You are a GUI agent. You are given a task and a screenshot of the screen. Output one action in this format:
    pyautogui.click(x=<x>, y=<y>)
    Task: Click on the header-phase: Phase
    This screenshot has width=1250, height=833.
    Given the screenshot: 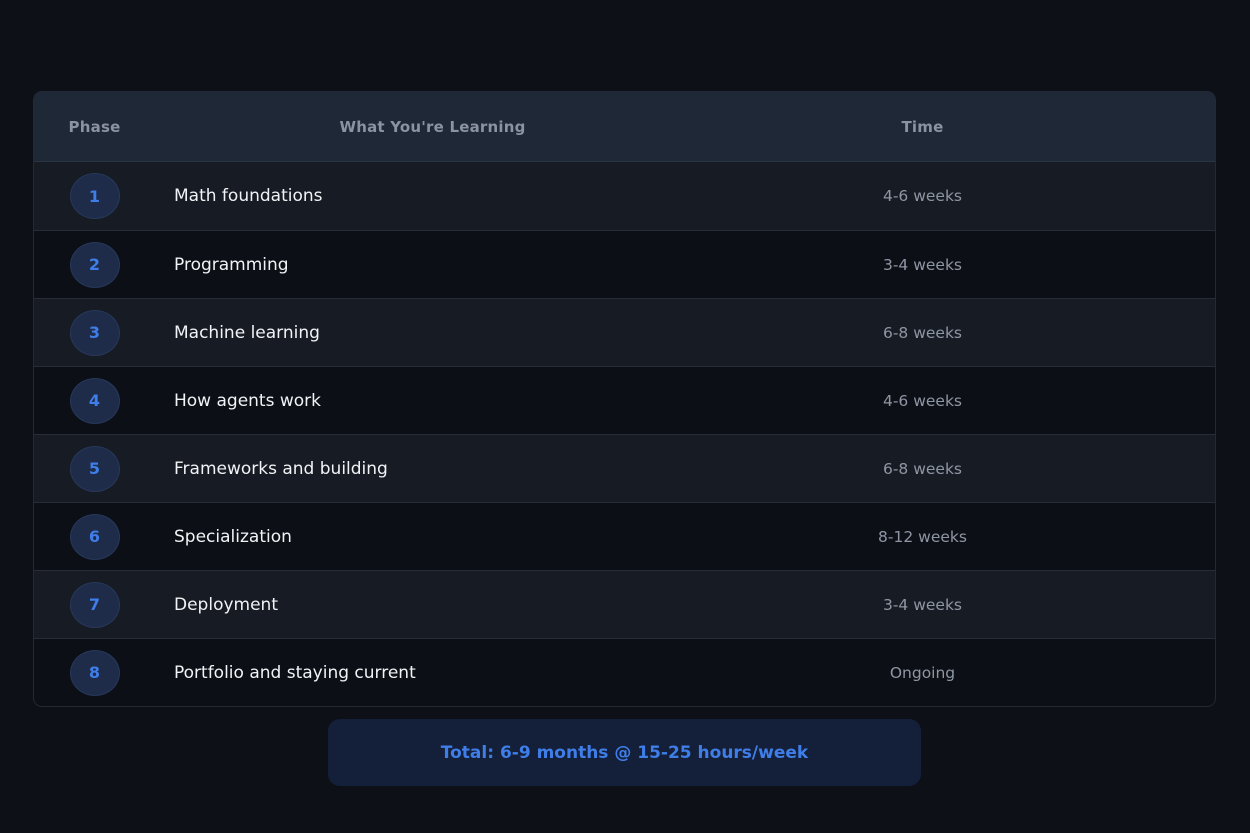 What is the action you would take?
    pyautogui.click(x=94, y=126)
    